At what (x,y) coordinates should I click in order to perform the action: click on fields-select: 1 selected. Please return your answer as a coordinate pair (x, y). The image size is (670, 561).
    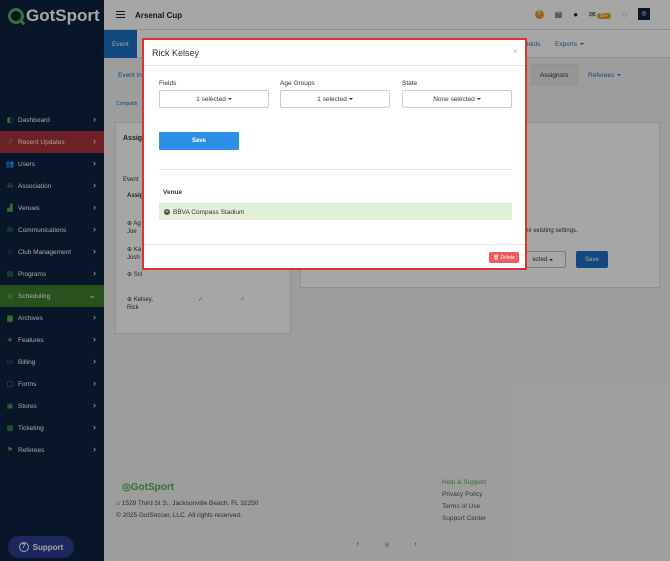
    Looking at the image, I should click on (214, 99).